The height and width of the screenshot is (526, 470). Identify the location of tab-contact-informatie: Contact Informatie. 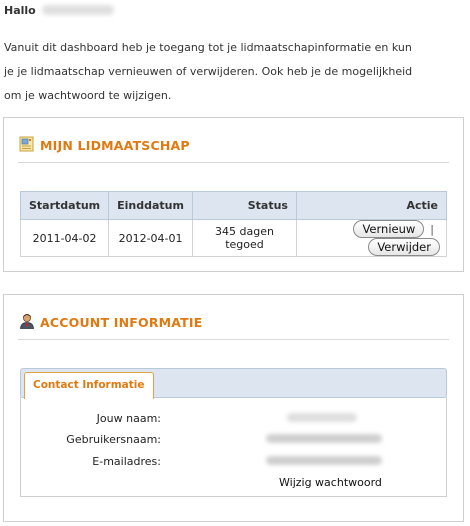
(89, 385).